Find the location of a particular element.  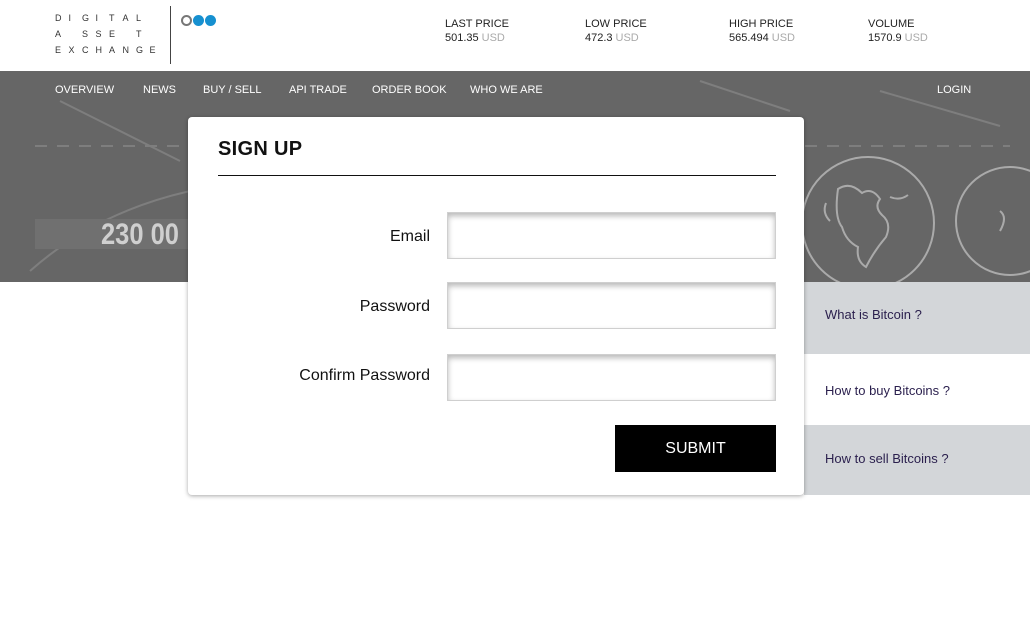

digital-asset-exchange-logo: DIGITAL ASSET EXCHANGE is located at coordinates (115, 36).